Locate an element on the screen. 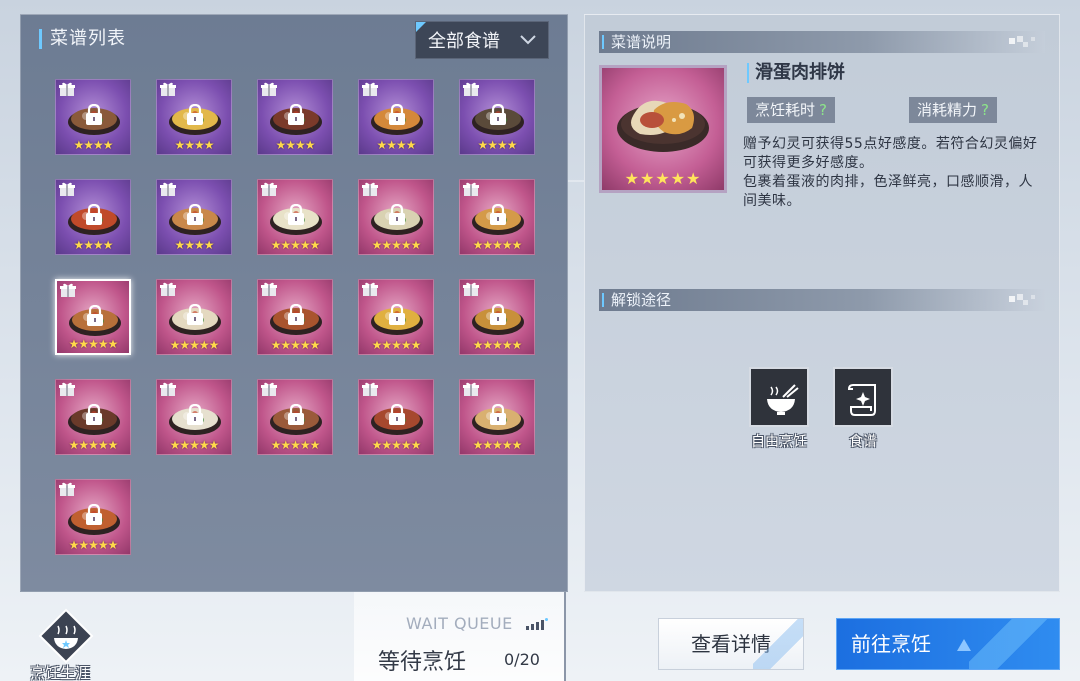  triangle-icon is located at coordinates (964, 645).